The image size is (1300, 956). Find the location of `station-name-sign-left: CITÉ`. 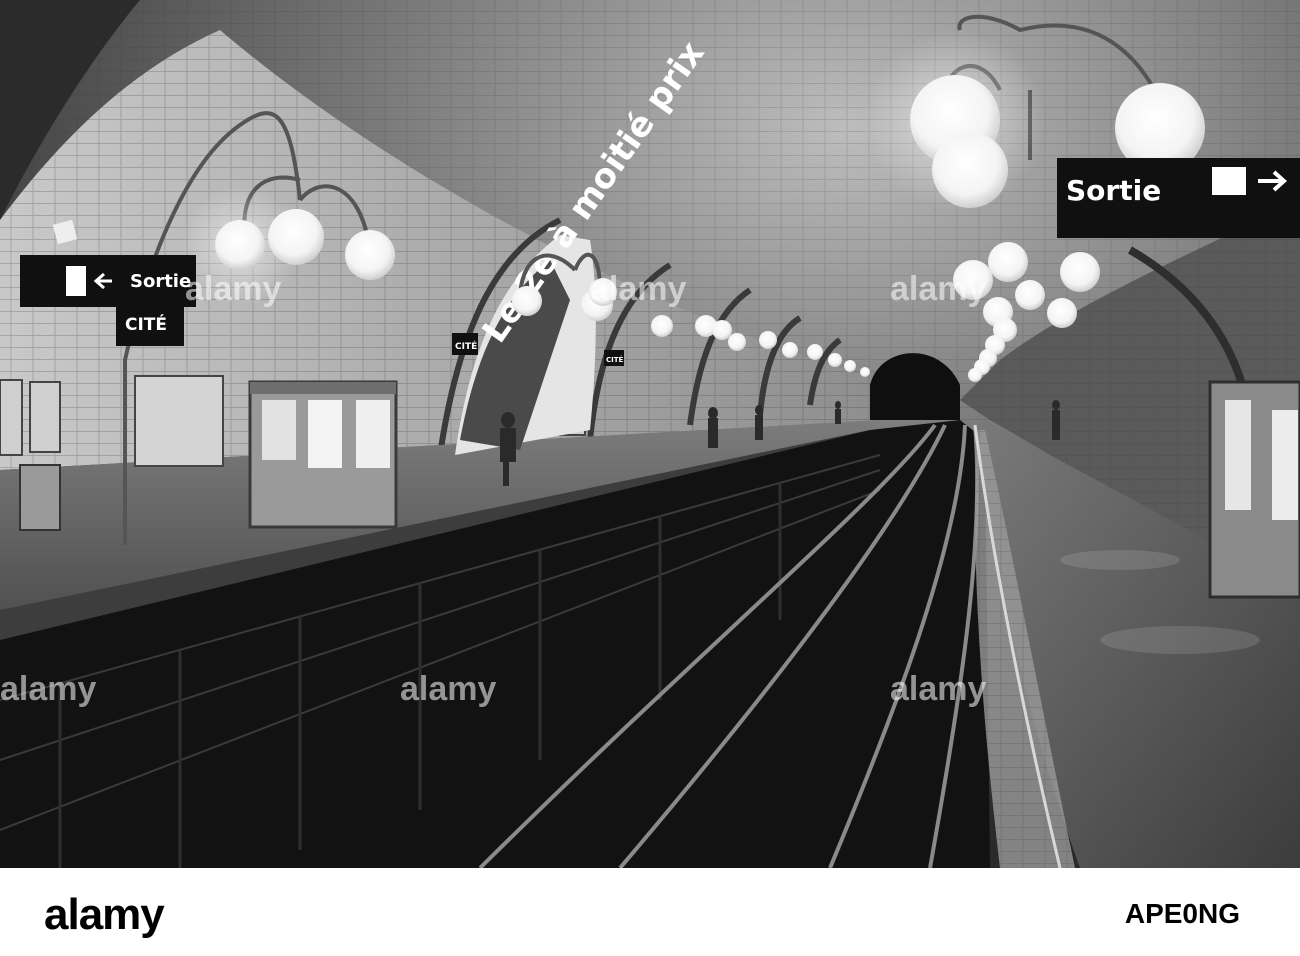

station-name-sign-left: CITÉ is located at coordinates (150, 324).